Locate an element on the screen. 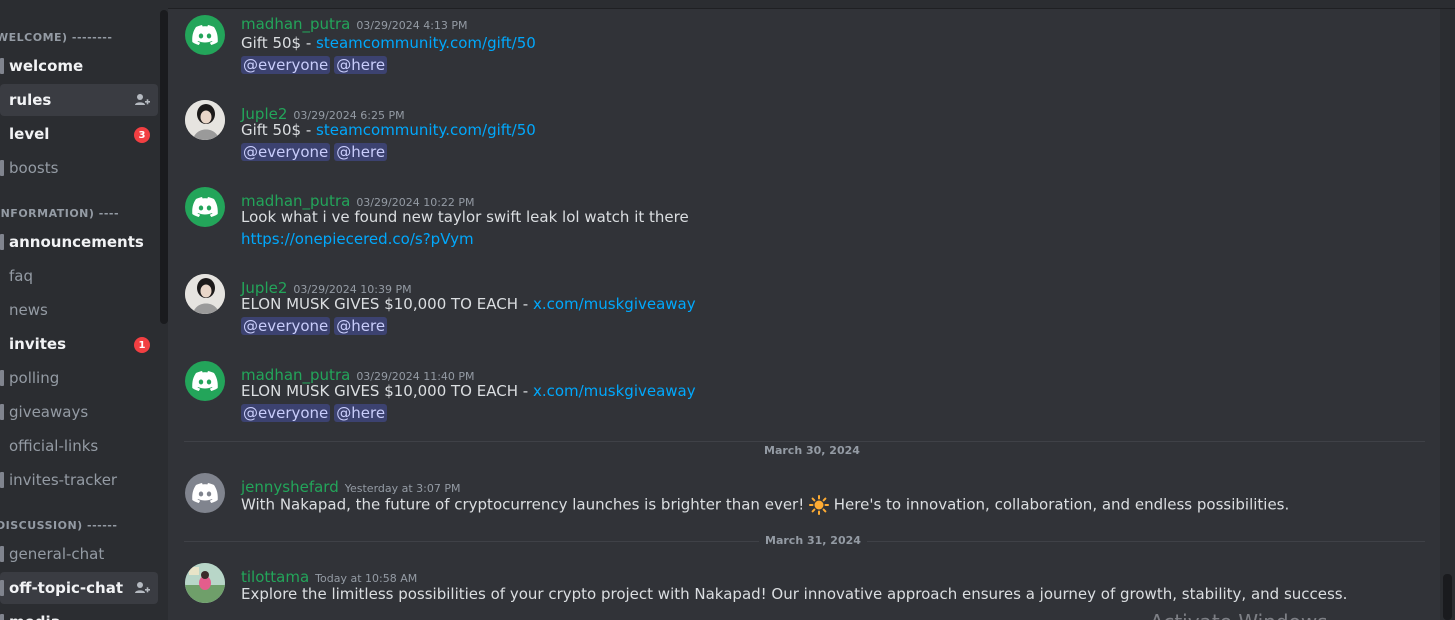 This screenshot has width=1455, height=620. channel-announcements: announcements is located at coordinates (79, 242).